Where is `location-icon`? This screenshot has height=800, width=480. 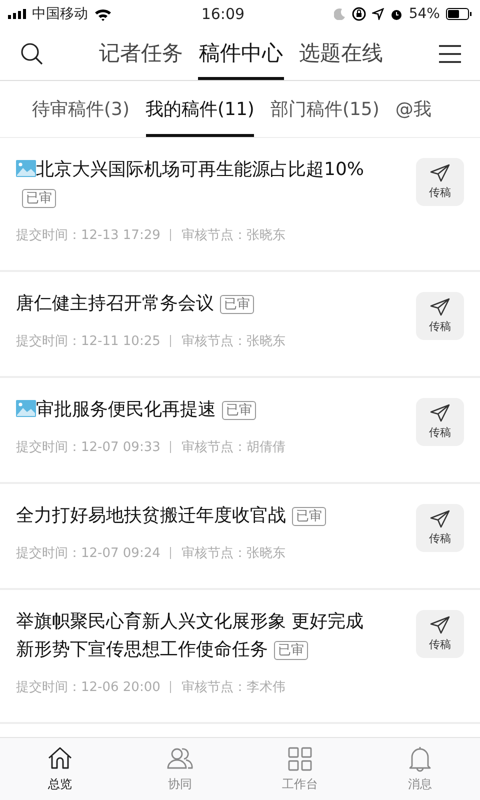 location-icon is located at coordinates (378, 14).